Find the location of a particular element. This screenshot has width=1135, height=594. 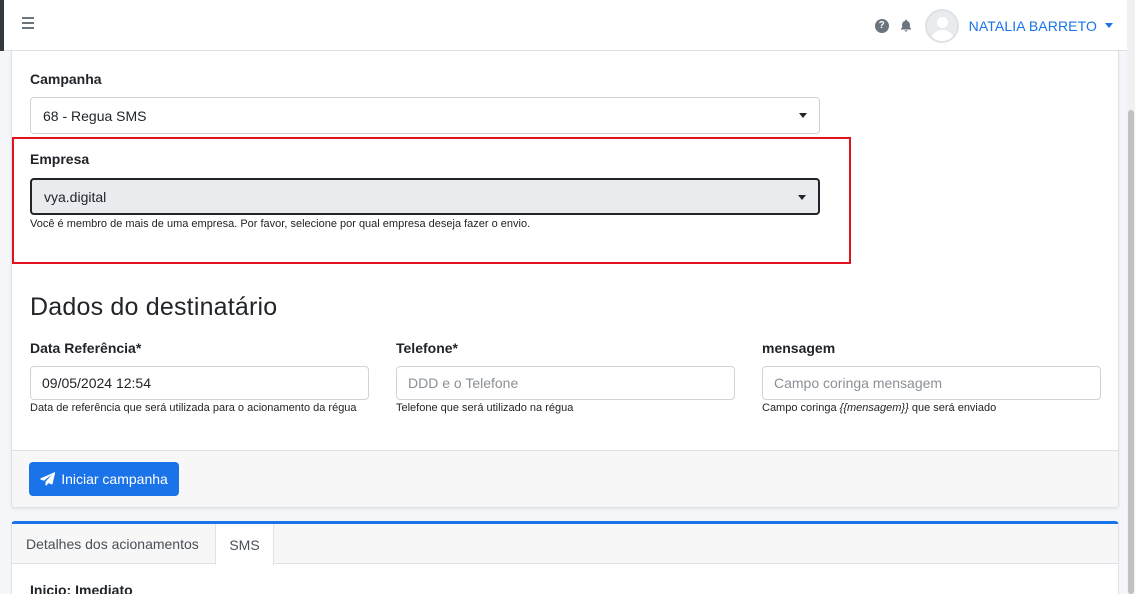

details-tabs: Detalhes dos acionamentos SMS is located at coordinates (565, 544).